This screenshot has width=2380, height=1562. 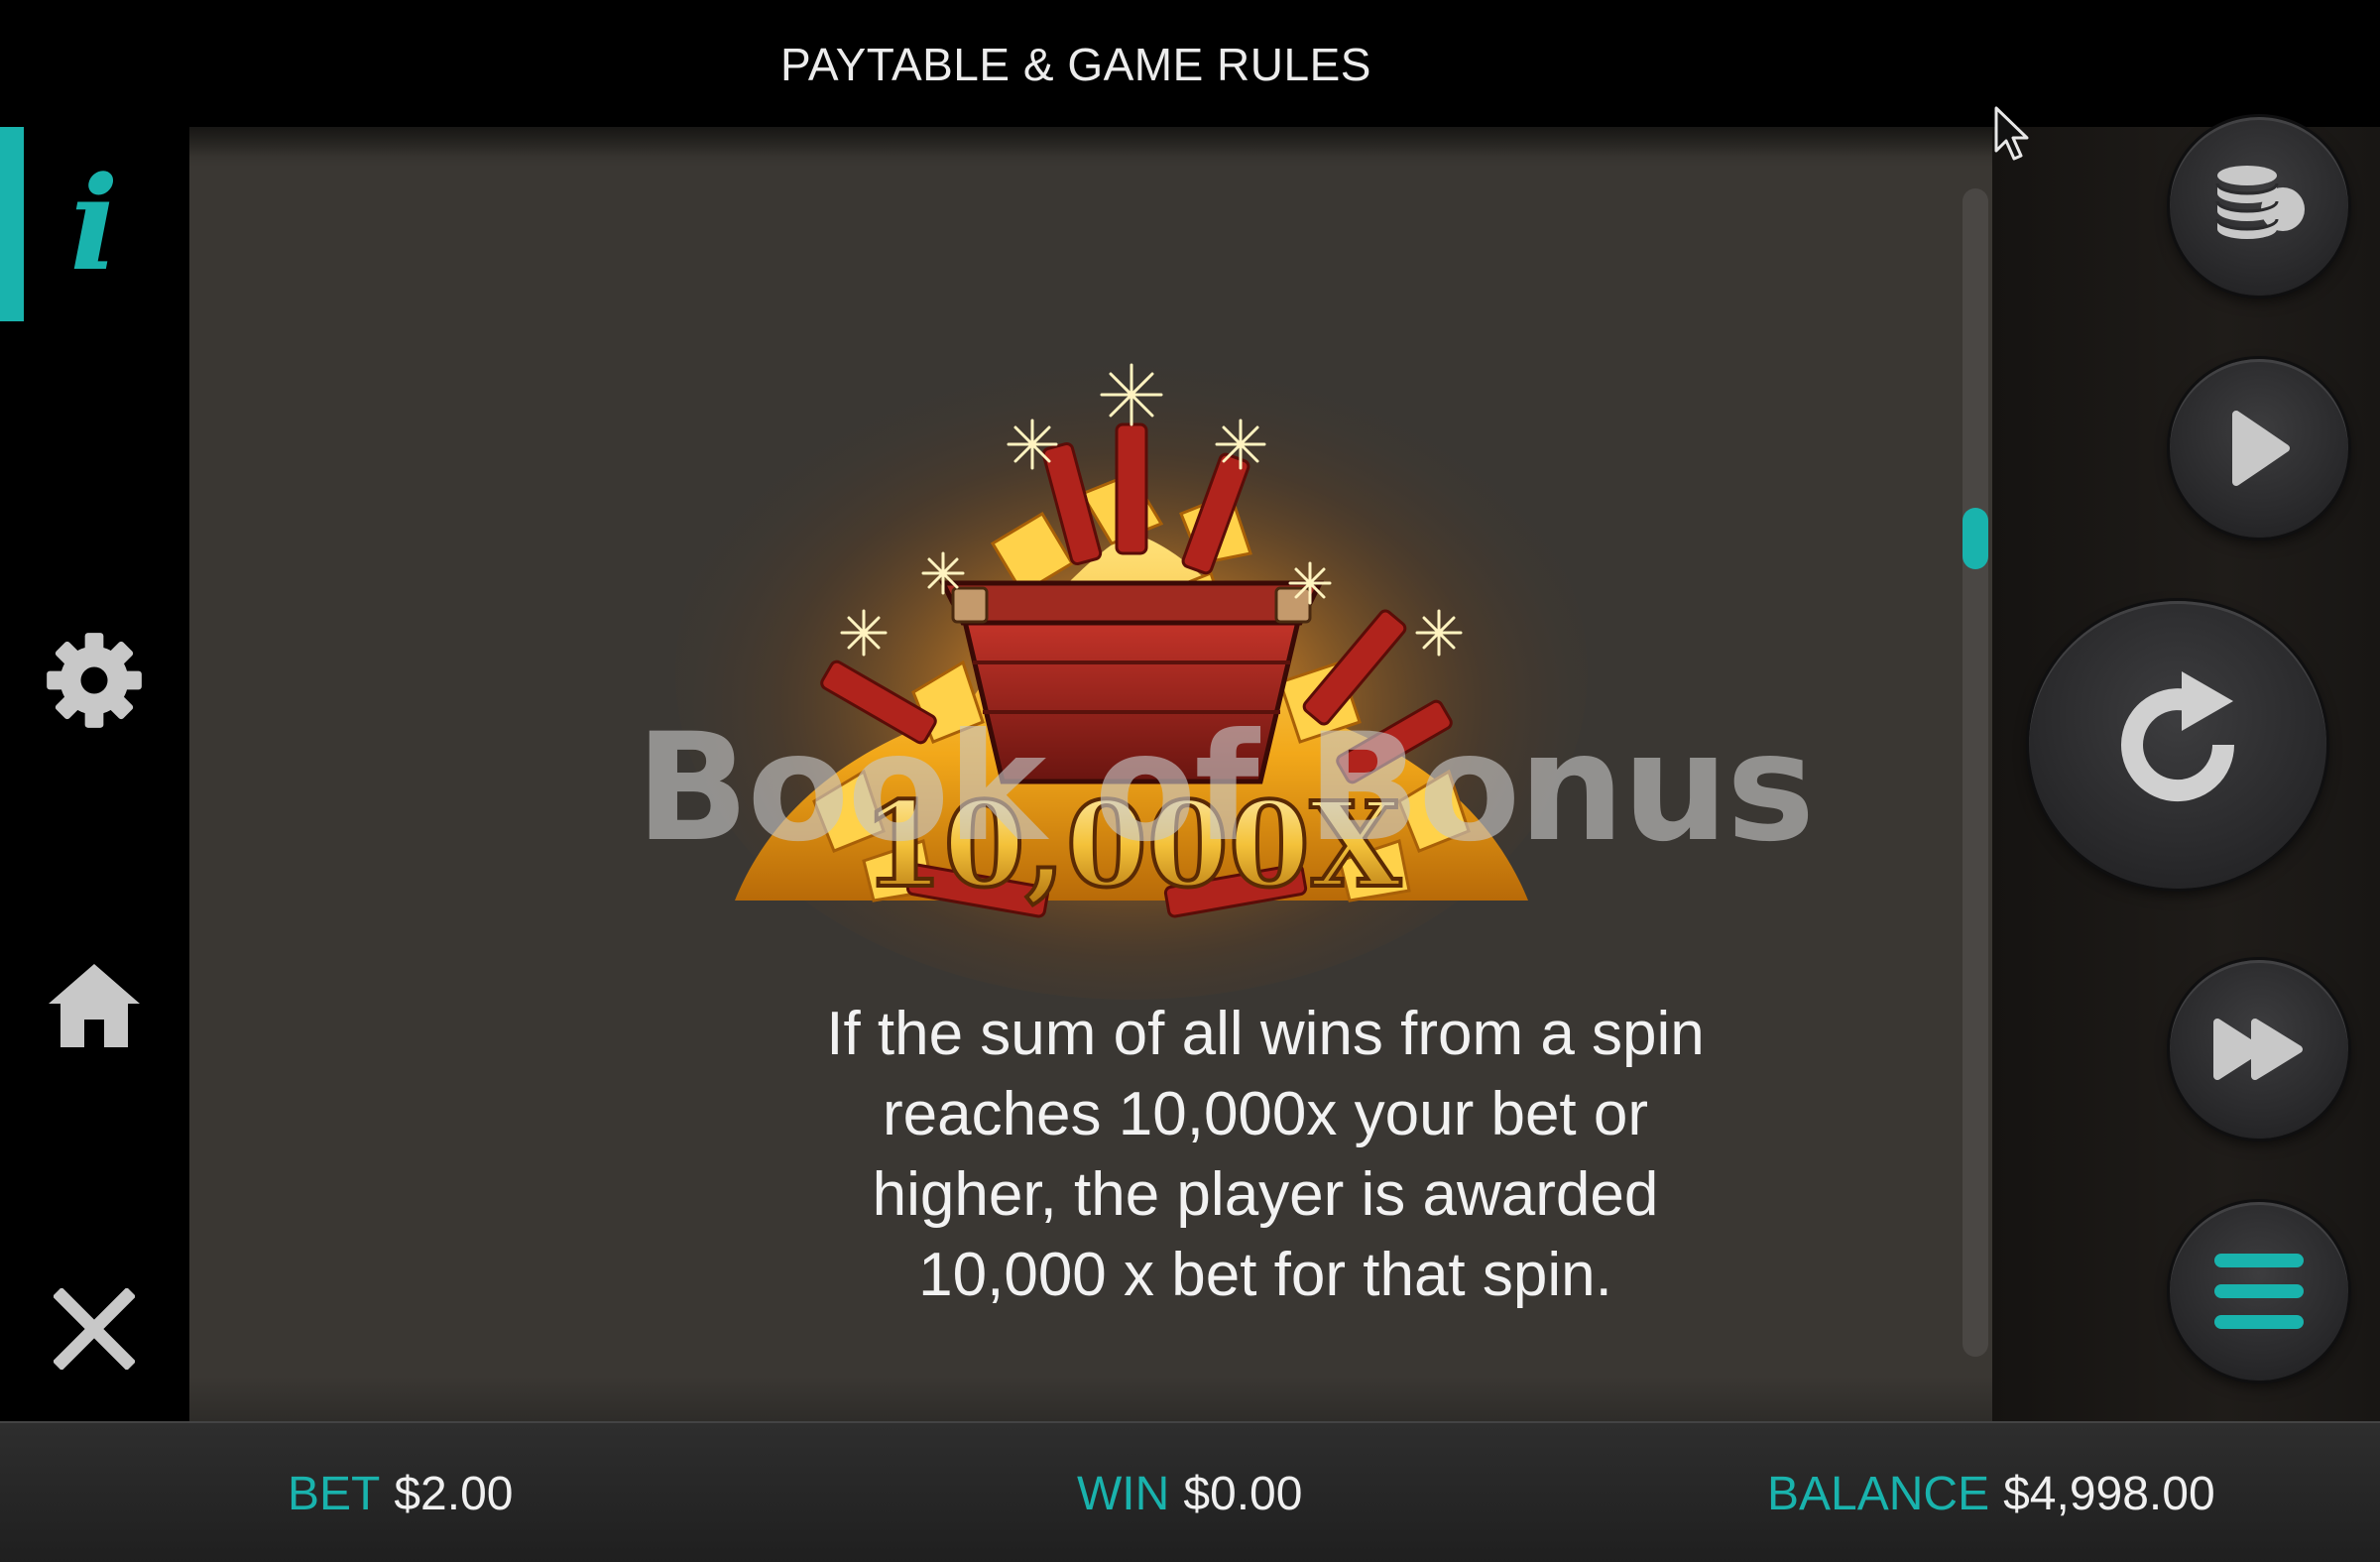 I want to click on coins-icon, so click(x=2260, y=202).